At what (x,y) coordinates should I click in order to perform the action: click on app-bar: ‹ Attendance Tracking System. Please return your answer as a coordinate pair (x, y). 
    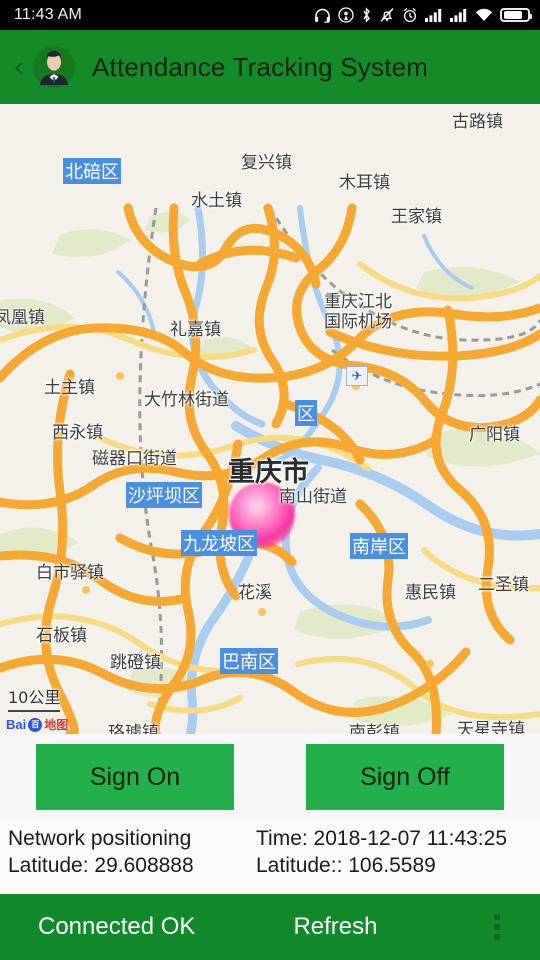
    Looking at the image, I should click on (270, 67).